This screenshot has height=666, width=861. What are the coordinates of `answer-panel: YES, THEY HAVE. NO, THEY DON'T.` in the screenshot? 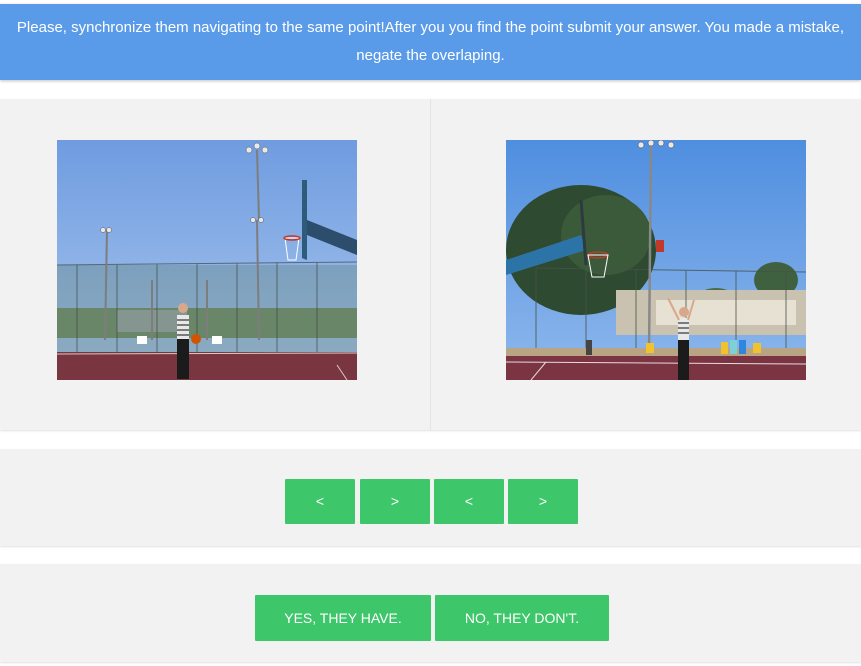 It's located at (430, 613).